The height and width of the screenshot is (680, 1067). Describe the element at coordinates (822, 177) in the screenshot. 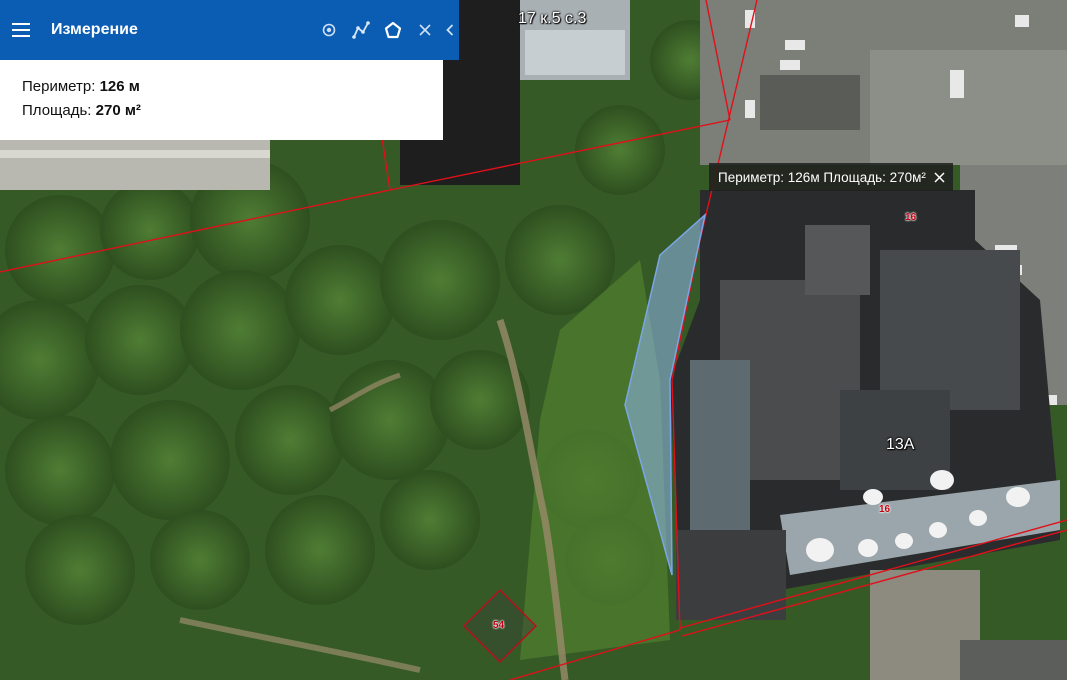

I see `tooltip-text: Периметр: 126м Площадь: 270м²` at that location.